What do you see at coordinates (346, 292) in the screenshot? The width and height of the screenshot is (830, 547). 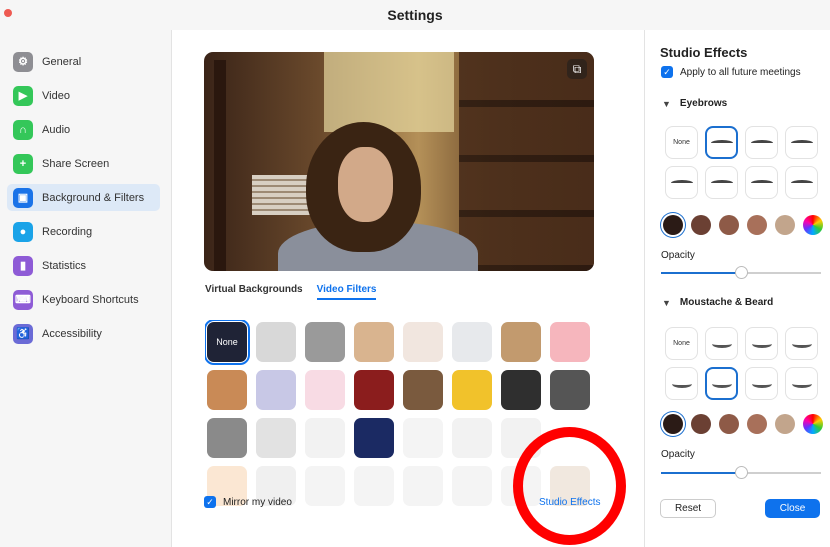 I see `tab-video-filters: Video Filters` at bounding box center [346, 292].